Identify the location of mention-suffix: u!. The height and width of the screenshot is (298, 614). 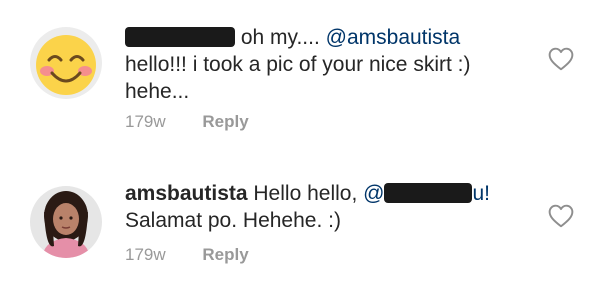
(481, 193).